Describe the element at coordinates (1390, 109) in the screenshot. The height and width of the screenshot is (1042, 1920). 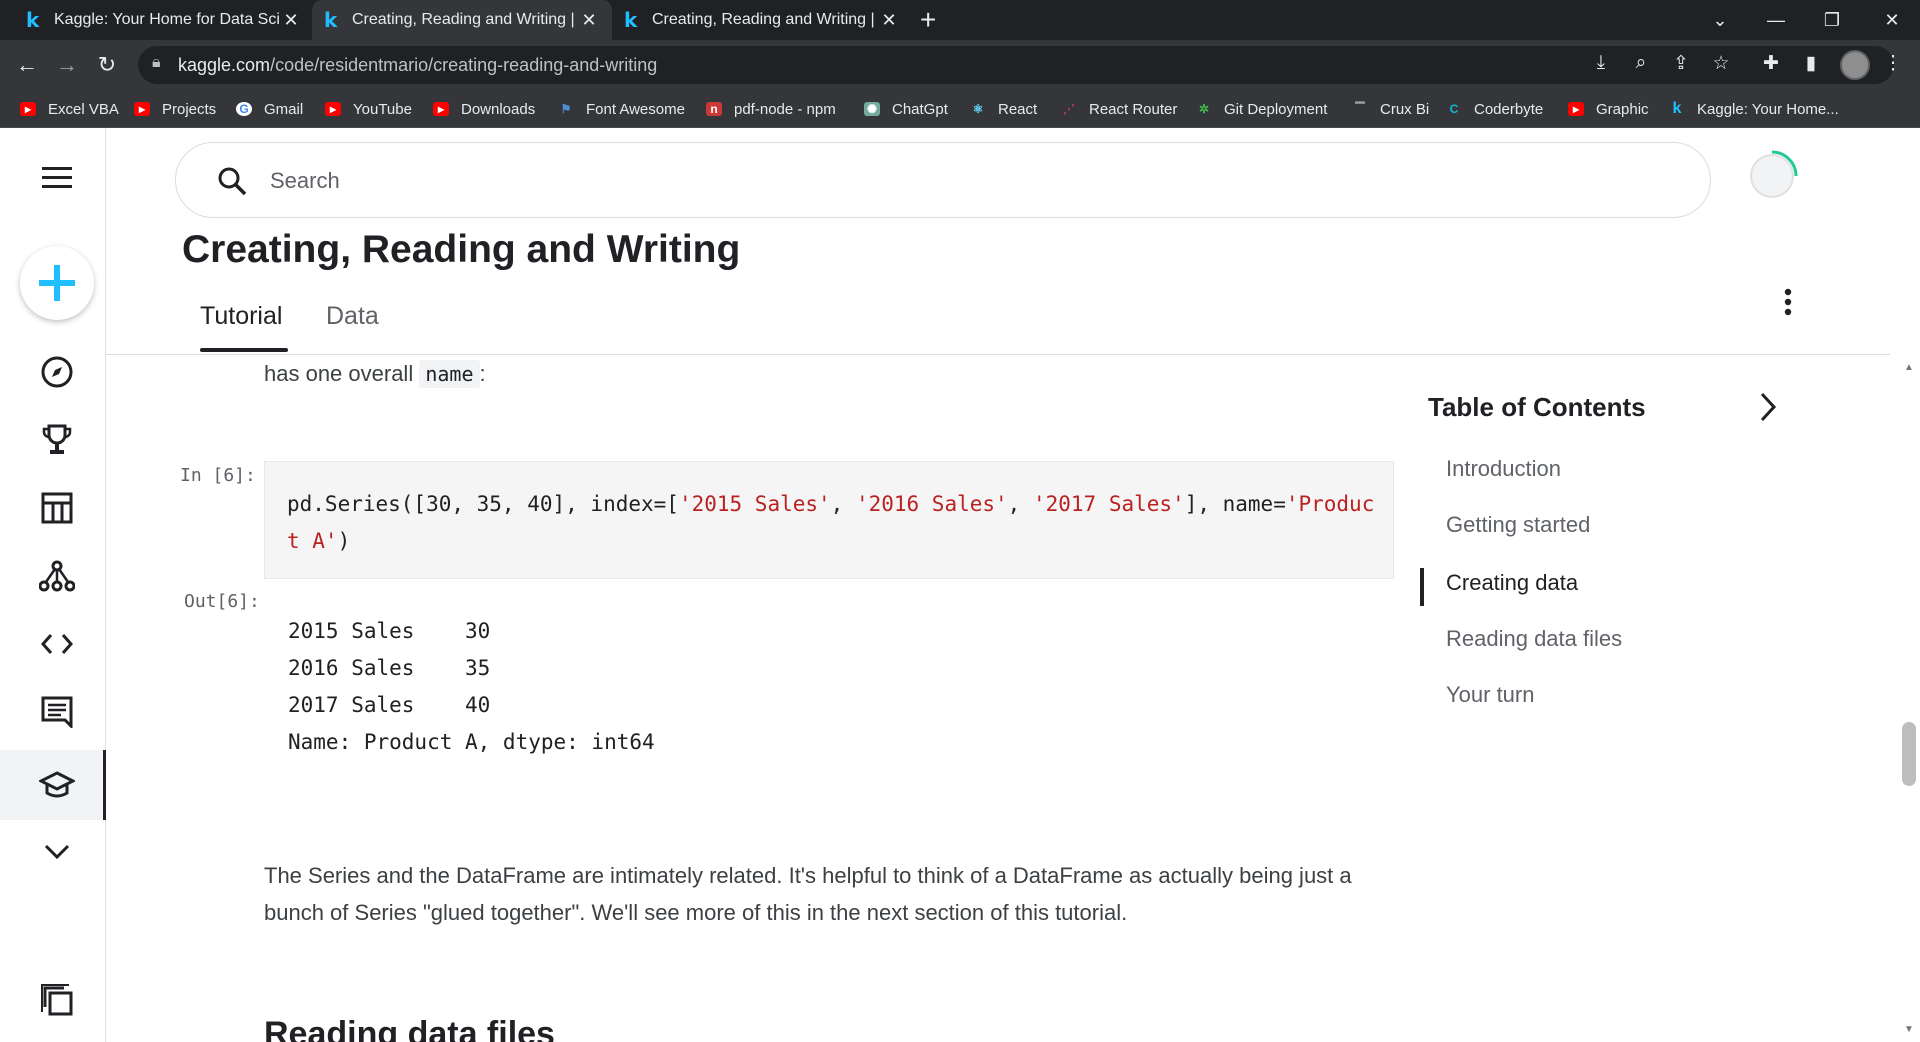
I see `bookmark-item: ▔ Crux Bi` at that location.